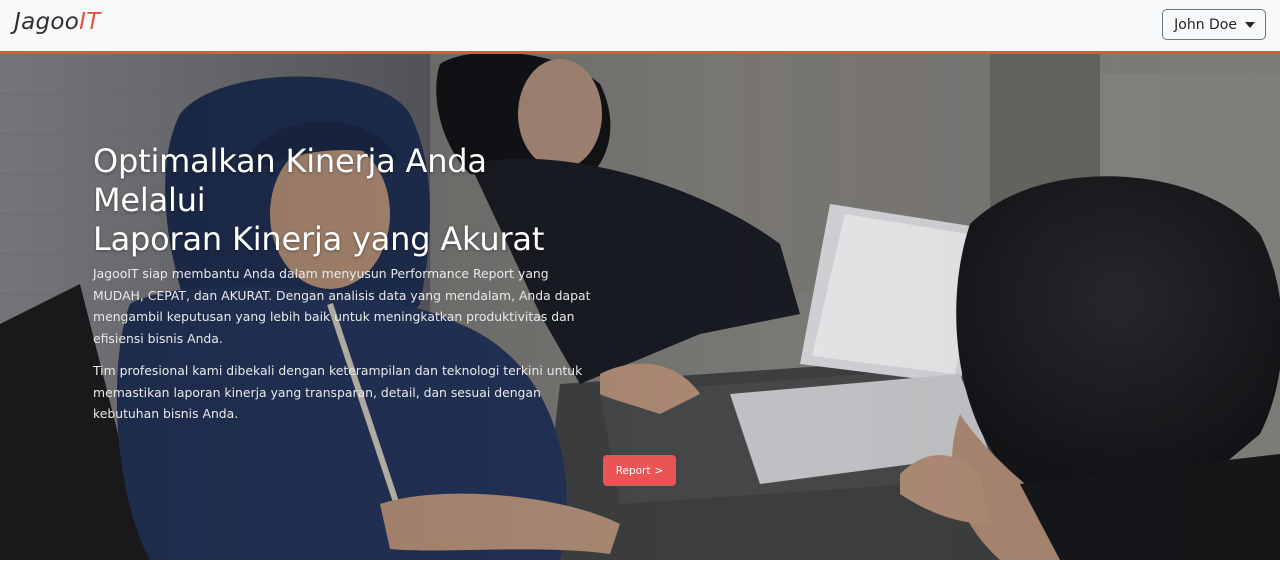 This screenshot has height=579, width=1280. I want to click on user-menu-button: John Doe, so click(1214, 24).